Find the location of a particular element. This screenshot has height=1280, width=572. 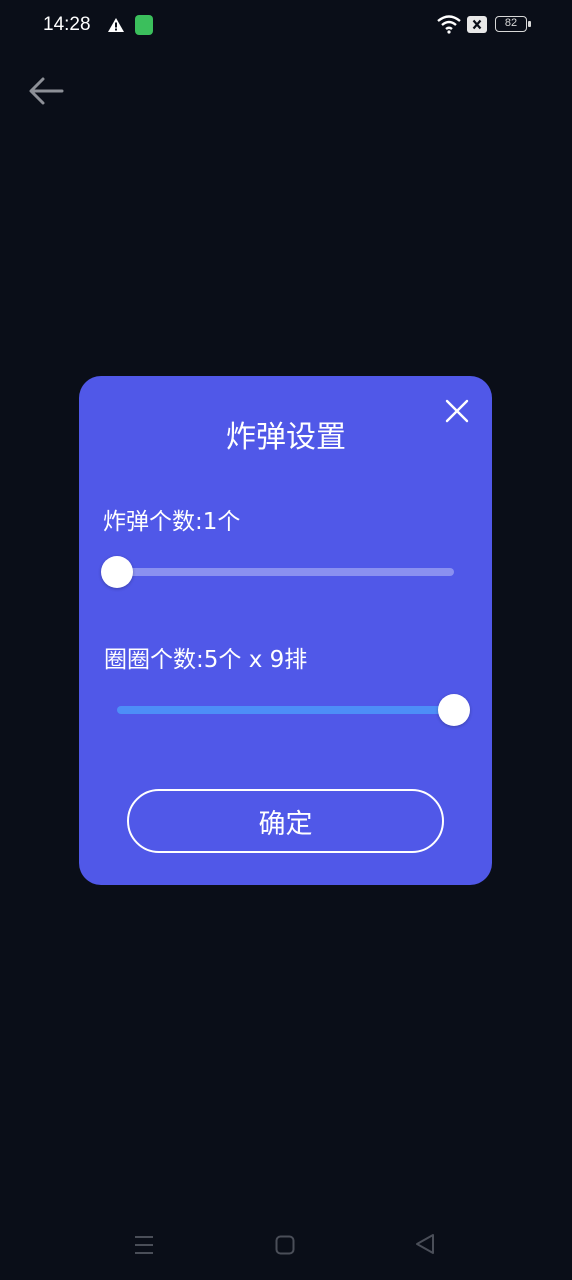

wifi-icon is located at coordinates (449, 26).